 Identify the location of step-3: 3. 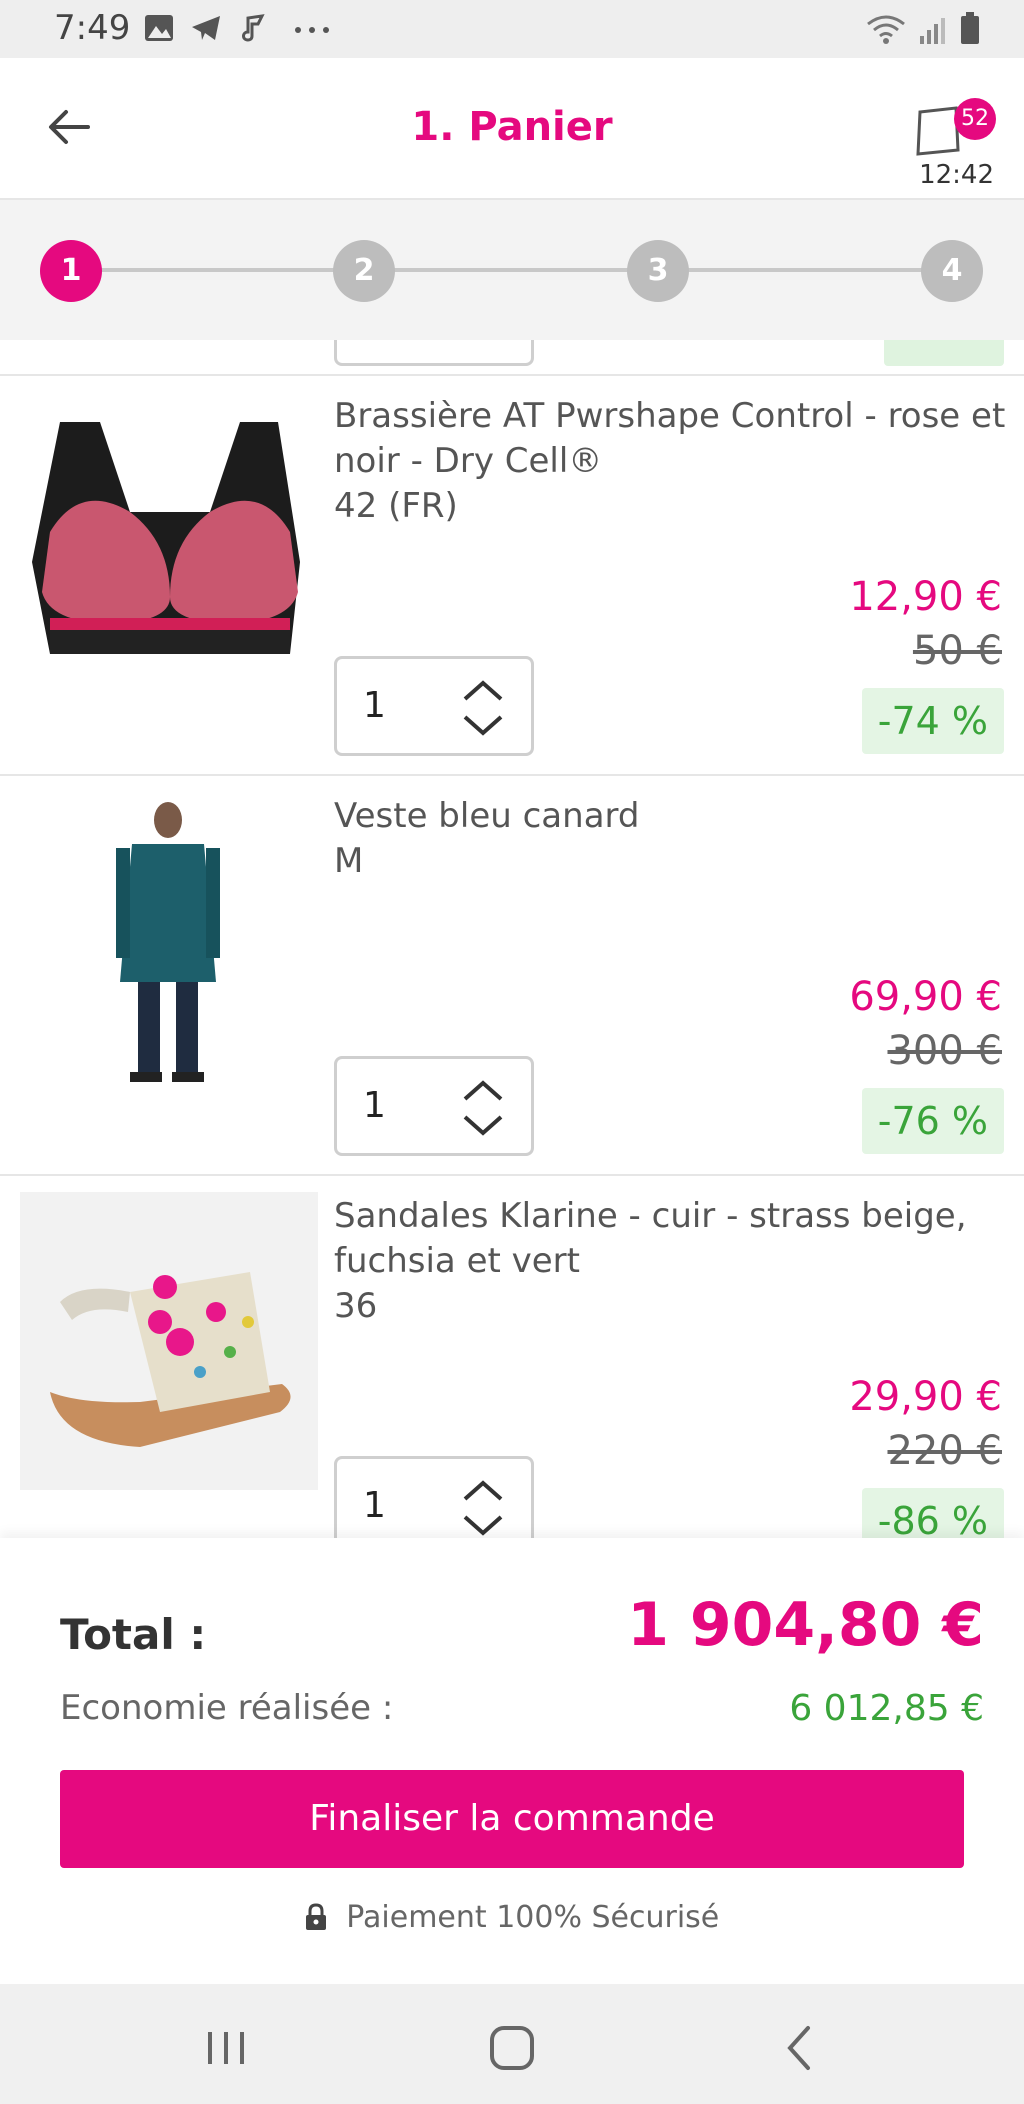
(658, 271).